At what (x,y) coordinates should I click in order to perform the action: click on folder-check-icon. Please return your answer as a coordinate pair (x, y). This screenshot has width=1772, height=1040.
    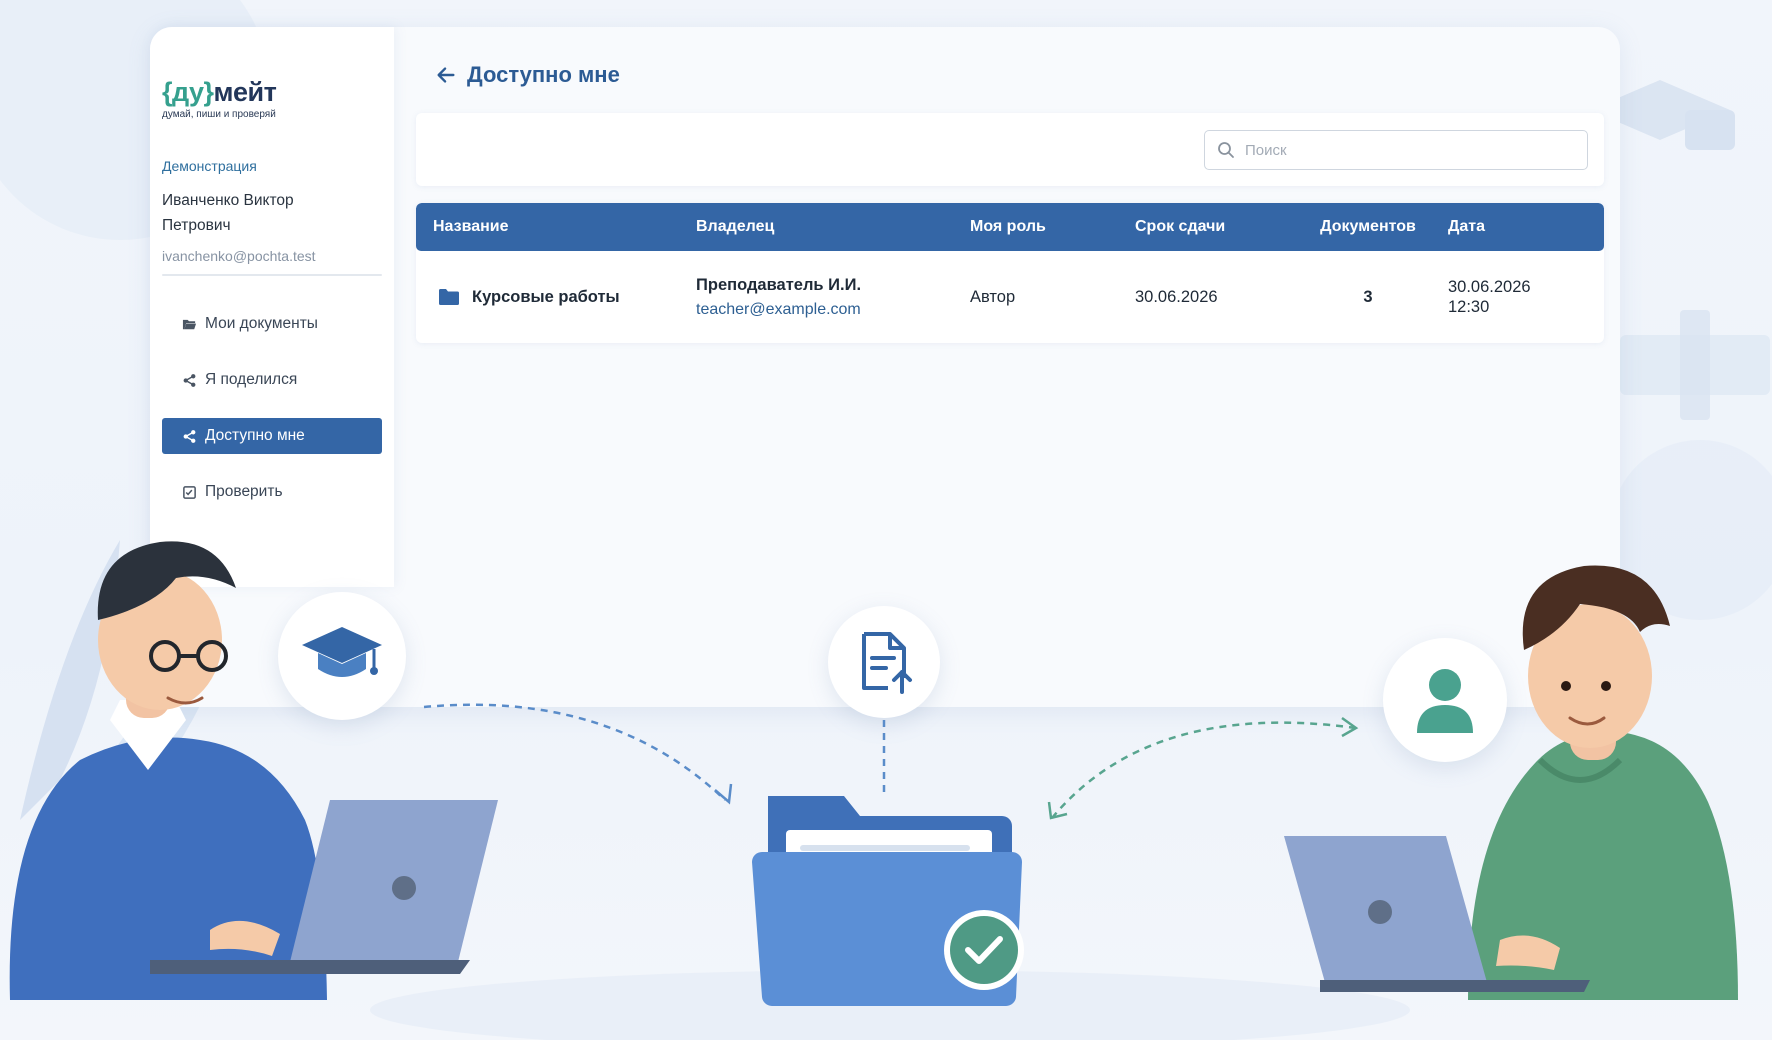
    Looking at the image, I should click on (888, 901).